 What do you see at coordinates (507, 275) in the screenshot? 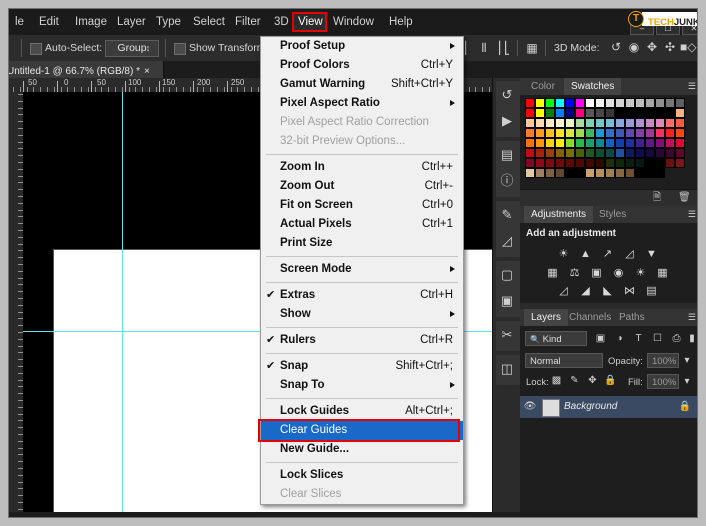
I see `layer-comps-icon: ▢` at bounding box center [507, 275].